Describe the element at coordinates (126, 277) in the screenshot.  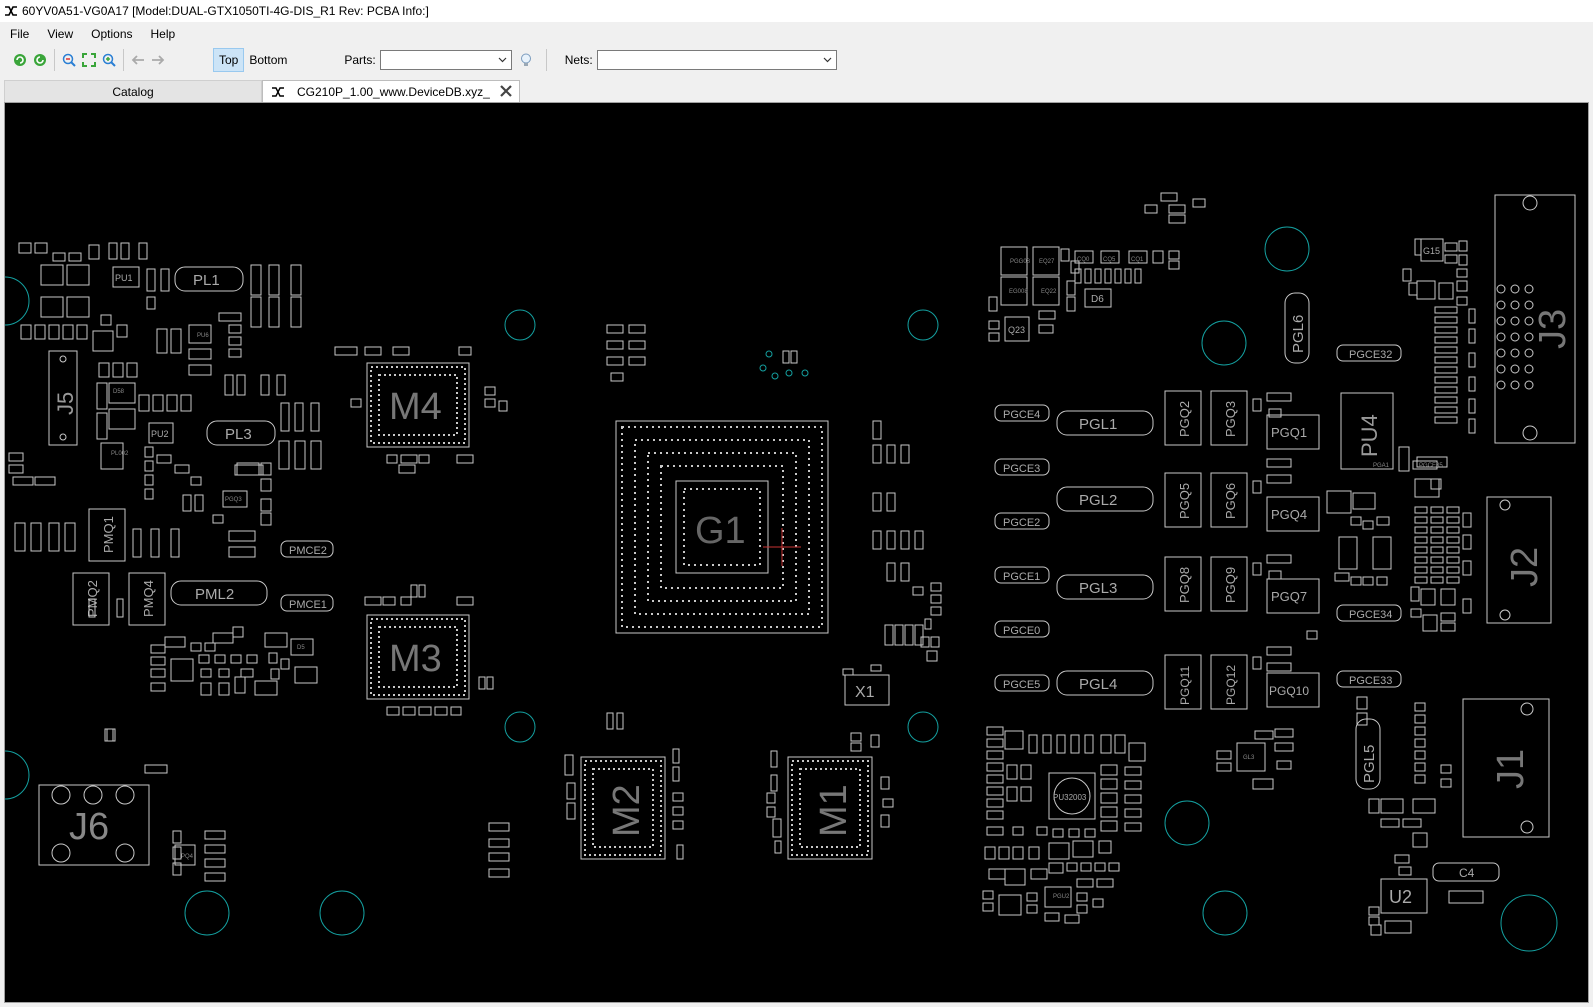
I see `chip-pu1: PU1` at that location.